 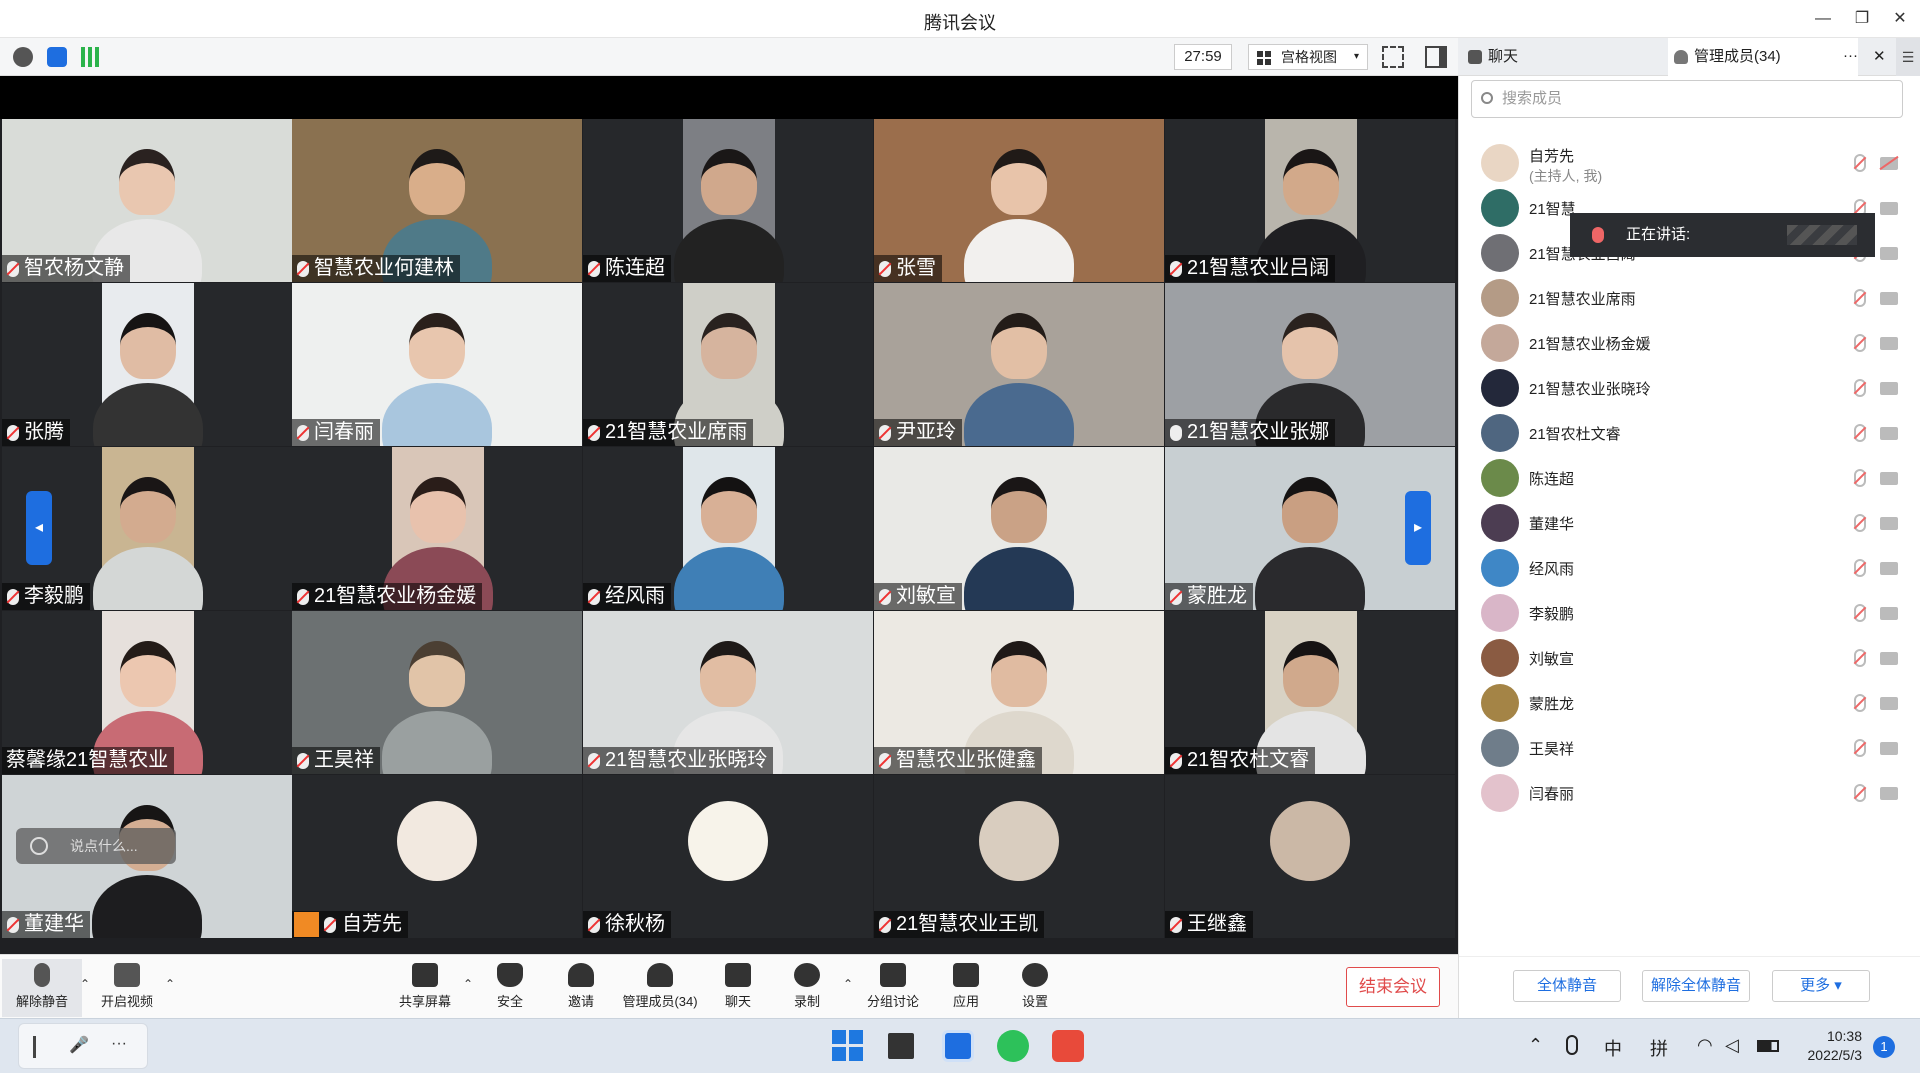 I want to click on video-tile: 王昊祥, so click(x=437, y=692).